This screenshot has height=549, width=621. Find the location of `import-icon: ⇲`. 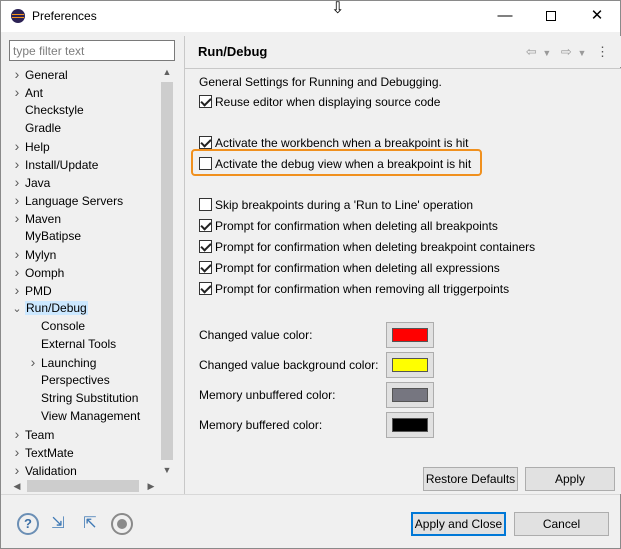

import-icon: ⇲ is located at coordinates (58, 524).